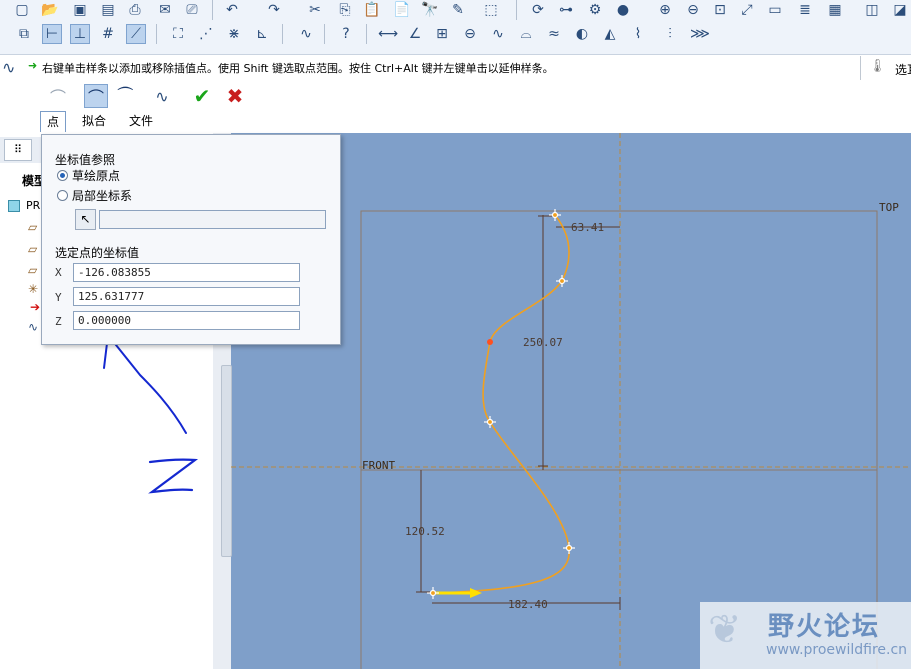 Image resolution: width=911 pixels, height=669 pixels. Describe the element at coordinates (58, 297) in the screenshot. I see `y-label: Y` at that location.